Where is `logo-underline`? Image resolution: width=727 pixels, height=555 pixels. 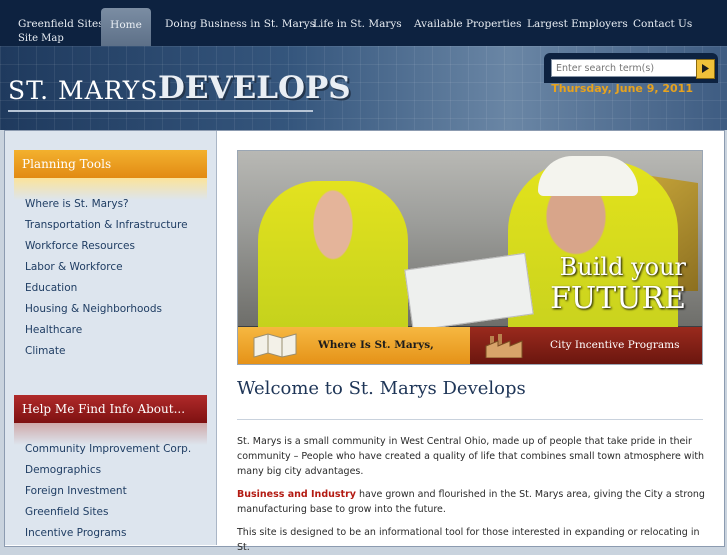 logo-underline is located at coordinates (160, 111).